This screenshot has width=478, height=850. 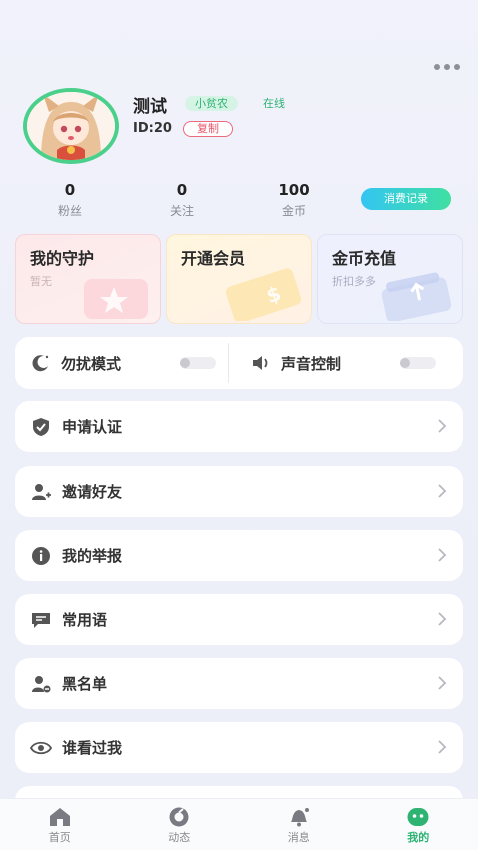 I want to click on stat-fans: 0 粉丝, so click(x=70, y=200).